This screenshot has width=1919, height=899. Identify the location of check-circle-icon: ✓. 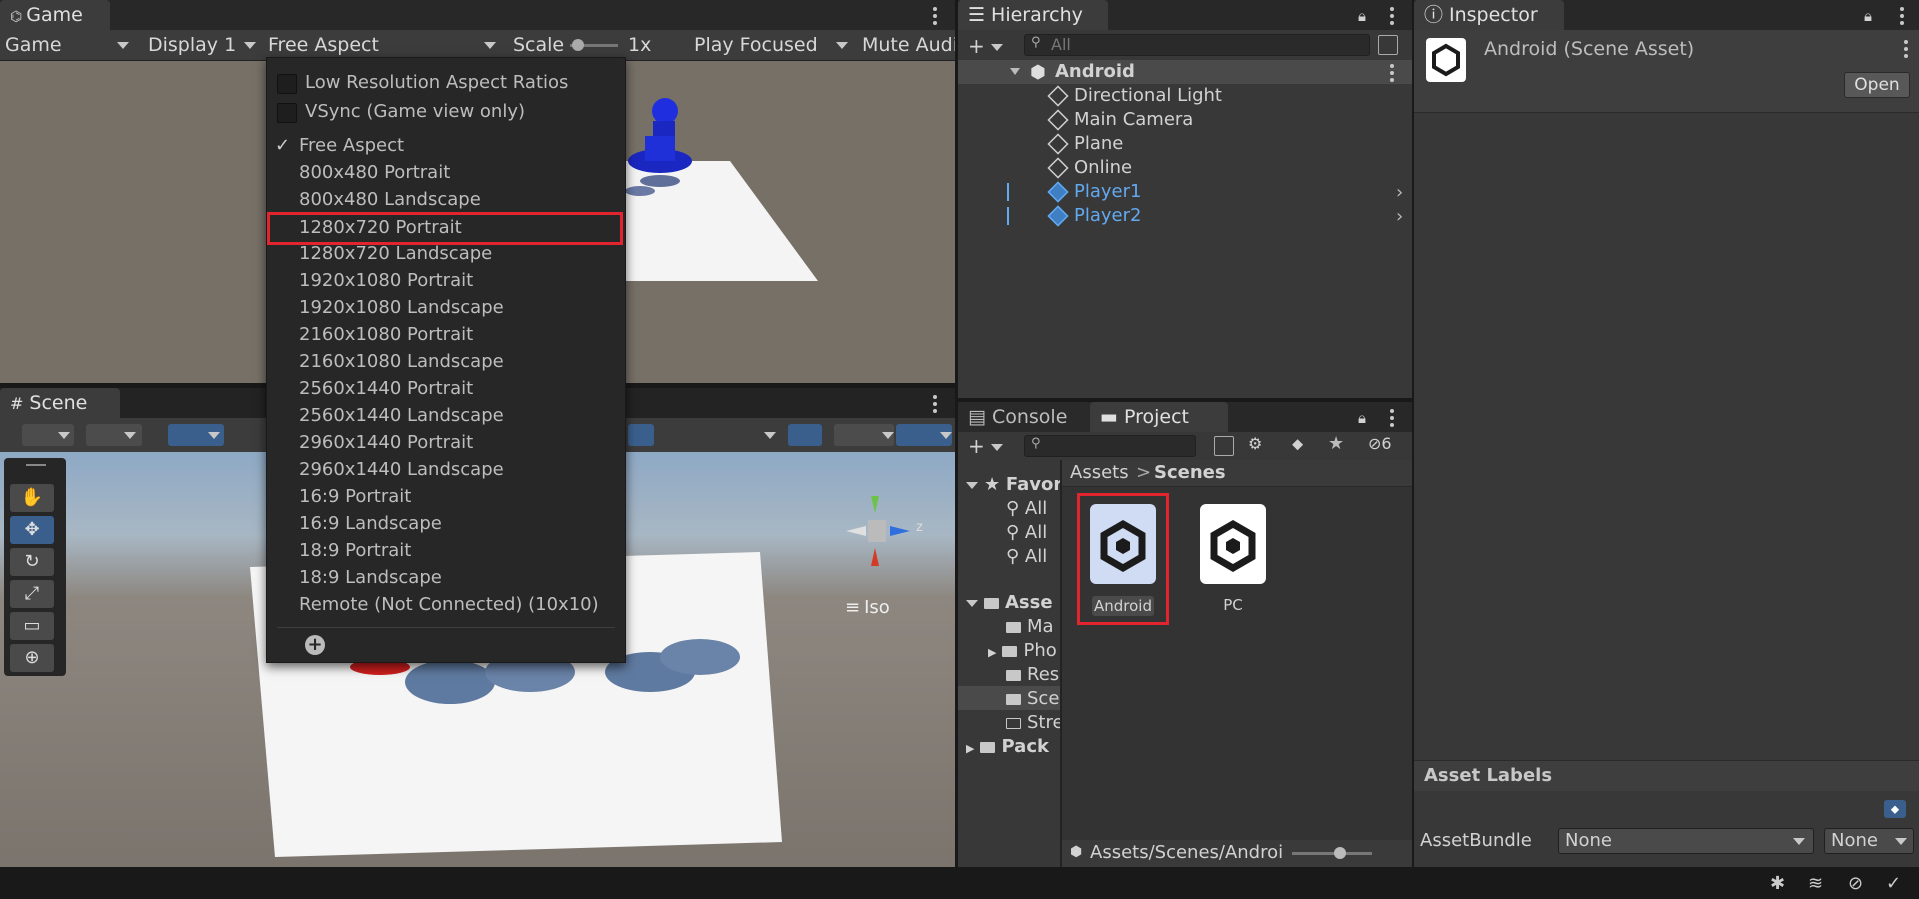
(1893, 883).